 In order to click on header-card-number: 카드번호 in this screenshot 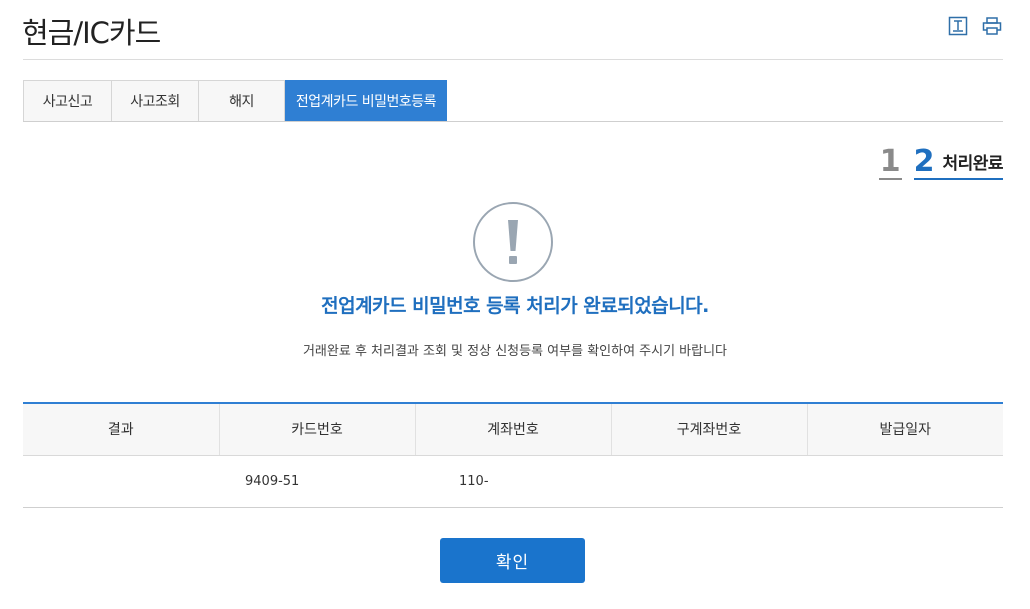, I will do `click(316, 429)`.